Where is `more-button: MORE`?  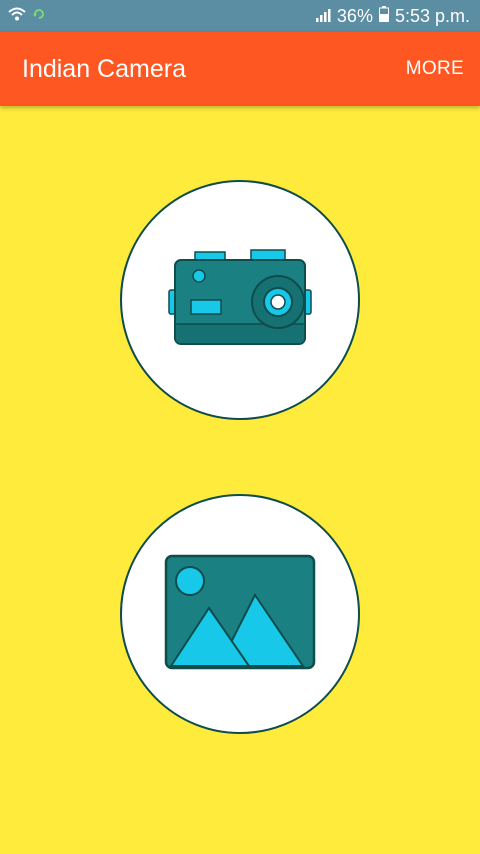 more-button: MORE is located at coordinates (435, 69).